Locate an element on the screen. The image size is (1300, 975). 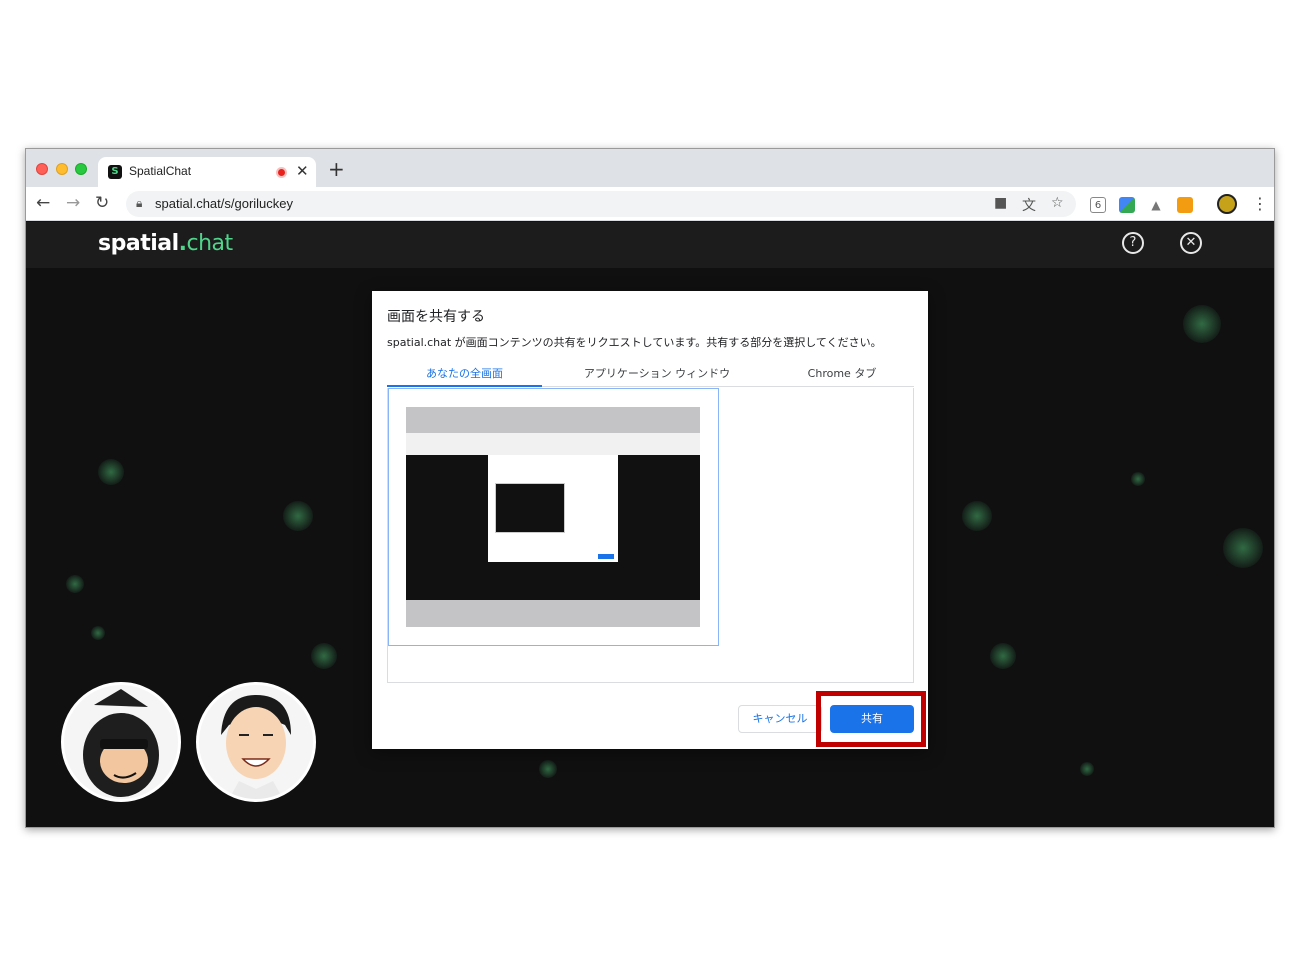
gorilla-icon is located at coordinates (121, 743).